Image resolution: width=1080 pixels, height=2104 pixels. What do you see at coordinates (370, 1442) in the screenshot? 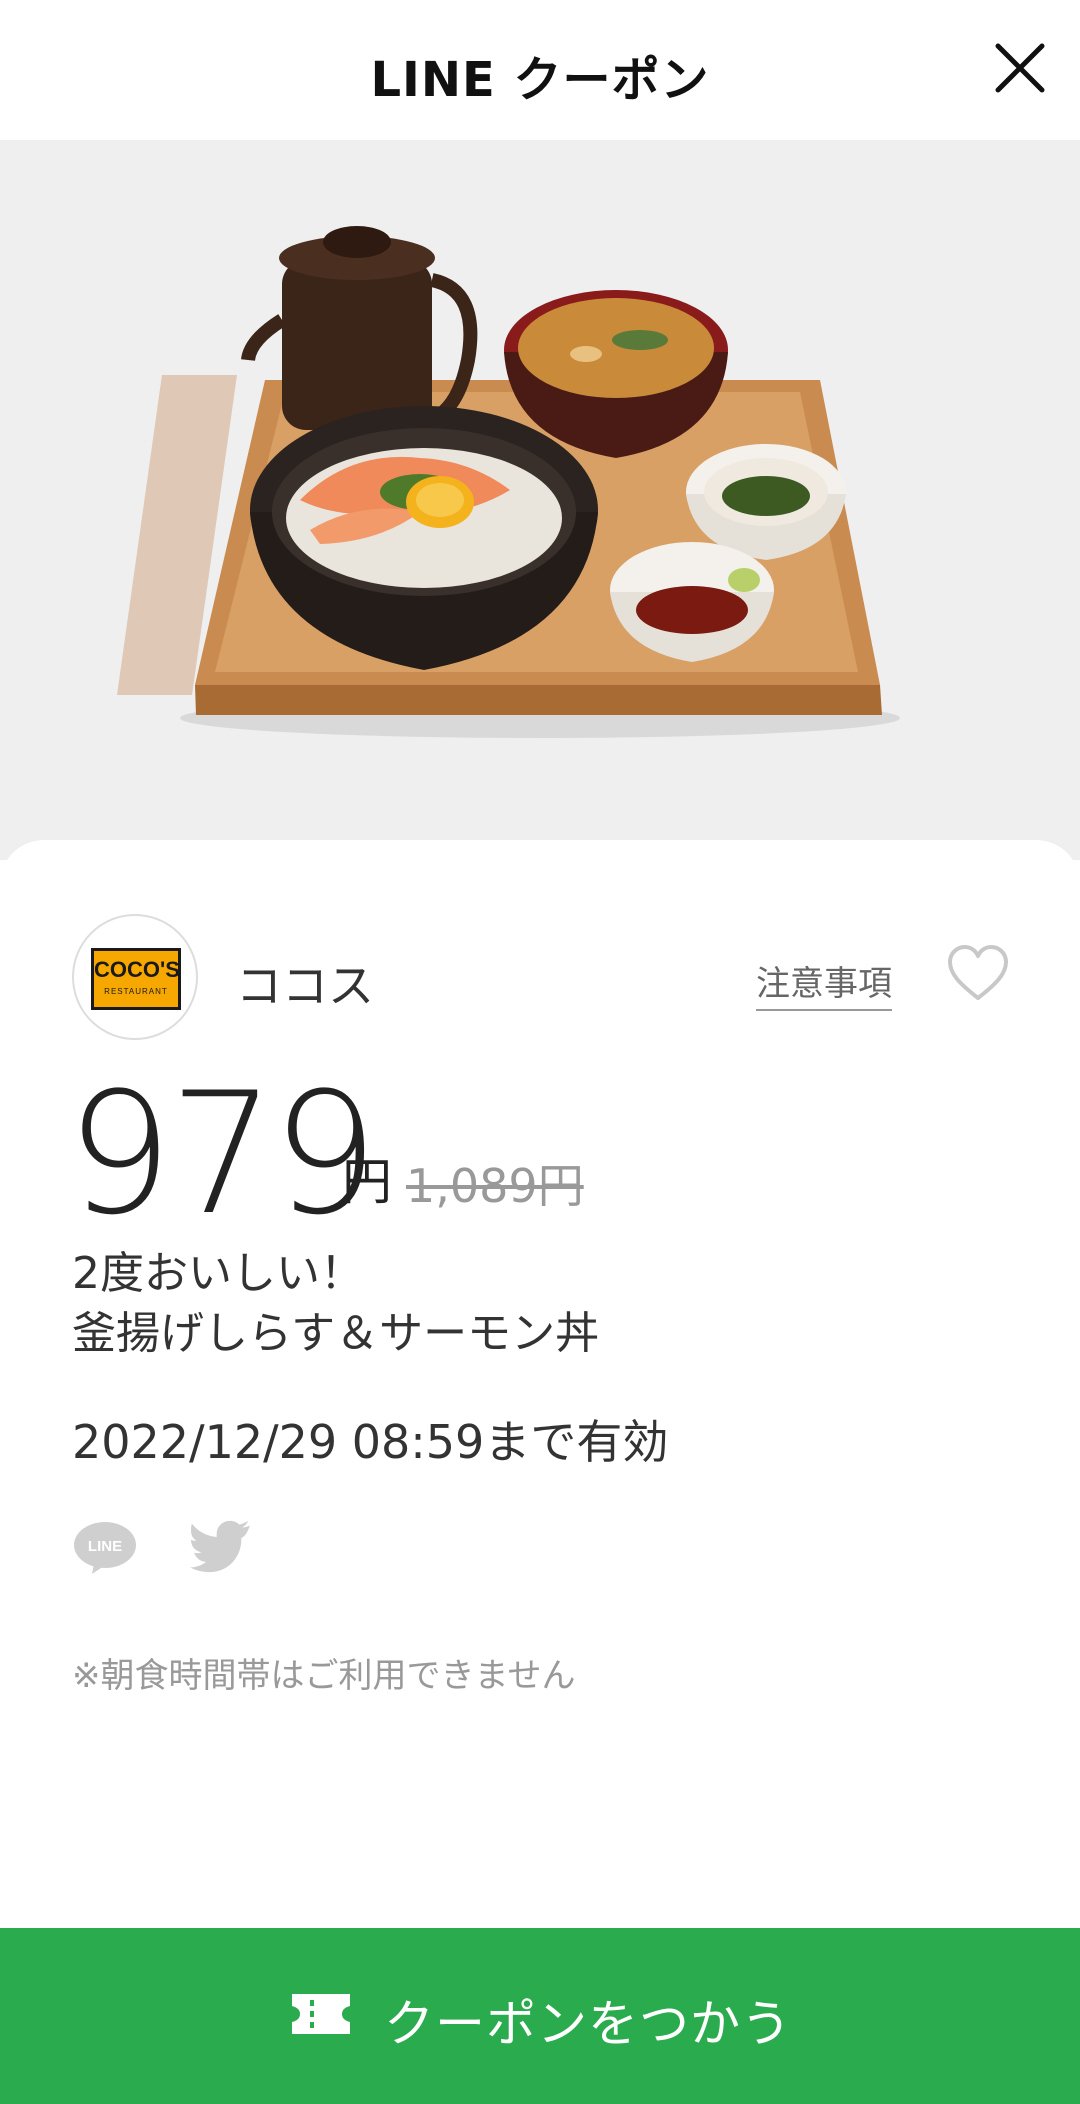
I see `validity-period: 2022/12/29 08:59まで有効` at bounding box center [370, 1442].